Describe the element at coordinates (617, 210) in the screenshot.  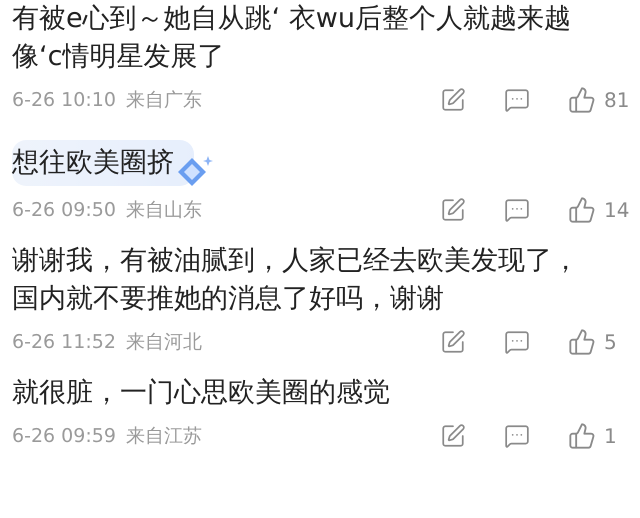
I see `like-count: 14` at that location.